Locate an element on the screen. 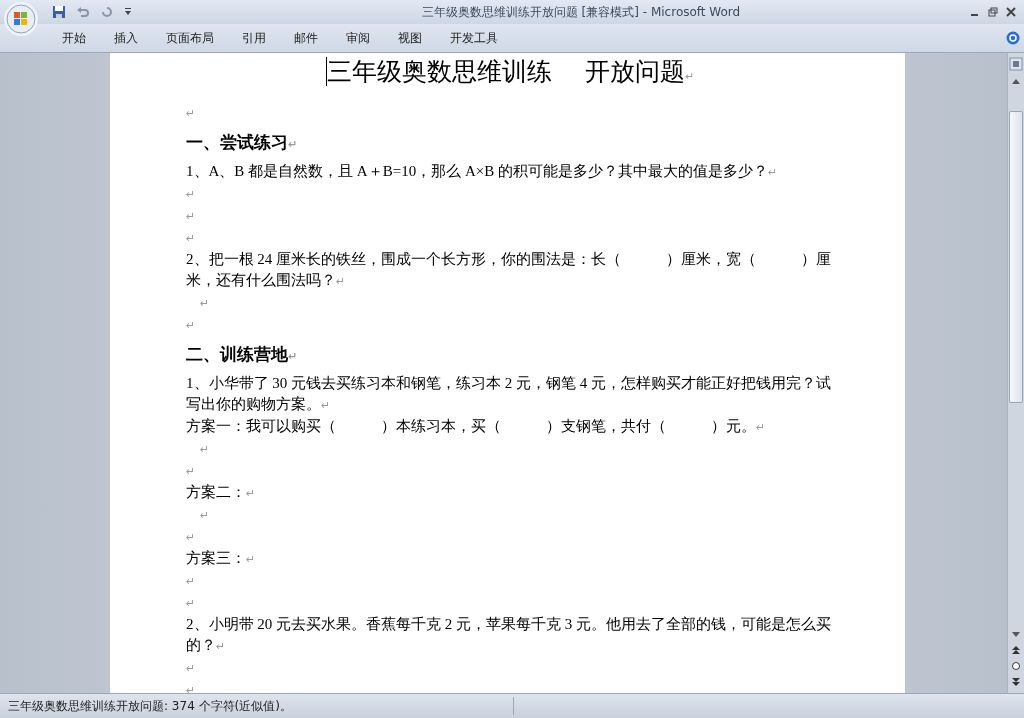 The width and height of the screenshot is (1024, 718). status-text: 三年级奥数思维训练开放问题: 374 个字符(近似值)。 is located at coordinates (150, 706).